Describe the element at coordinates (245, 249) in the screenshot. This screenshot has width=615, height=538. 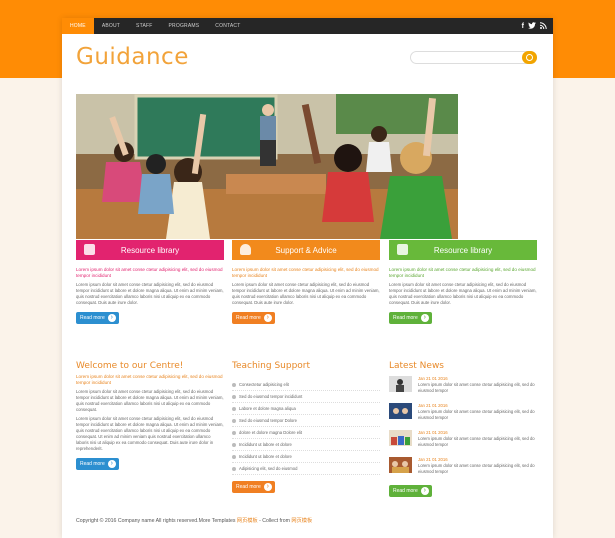
I see `trophy-icon` at that location.